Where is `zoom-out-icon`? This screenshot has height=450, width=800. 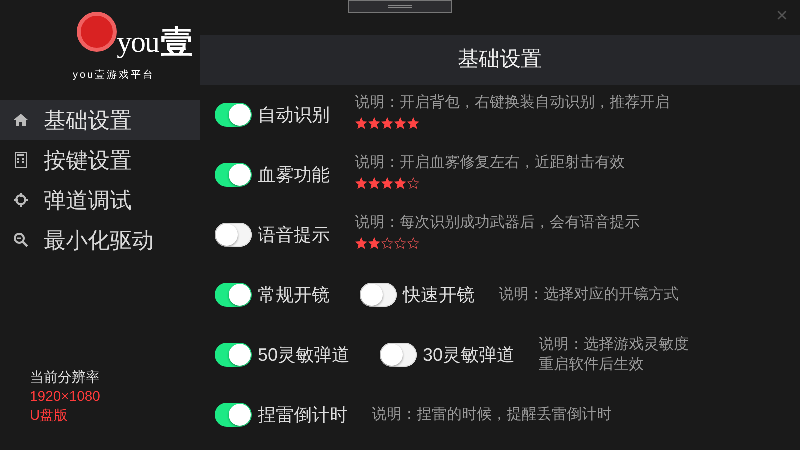 zoom-out-icon is located at coordinates (21, 240).